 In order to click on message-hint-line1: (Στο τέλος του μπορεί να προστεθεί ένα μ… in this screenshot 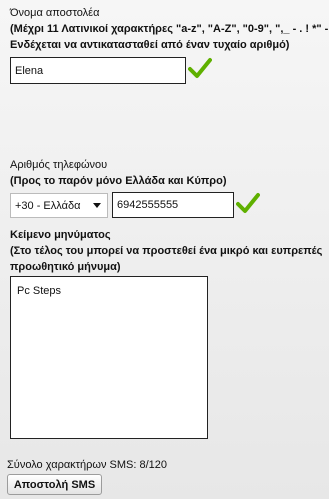, I will do `click(166, 251)`.